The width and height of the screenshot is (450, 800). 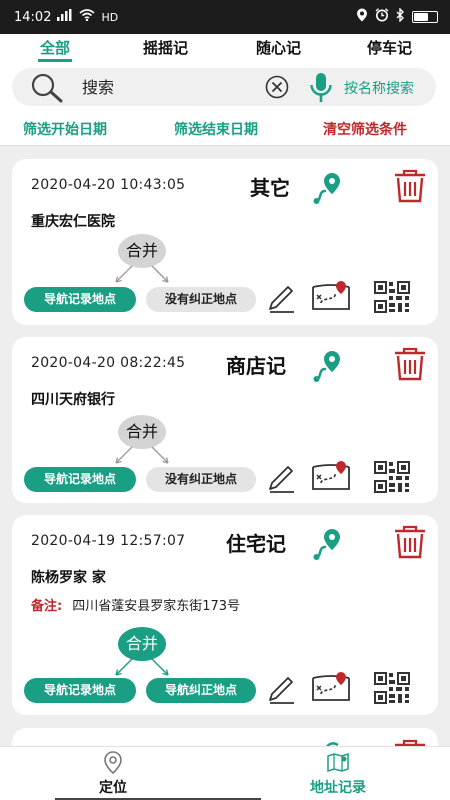 What do you see at coordinates (425, 17) in the screenshot?
I see `battery-icon` at bounding box center [425, 17].